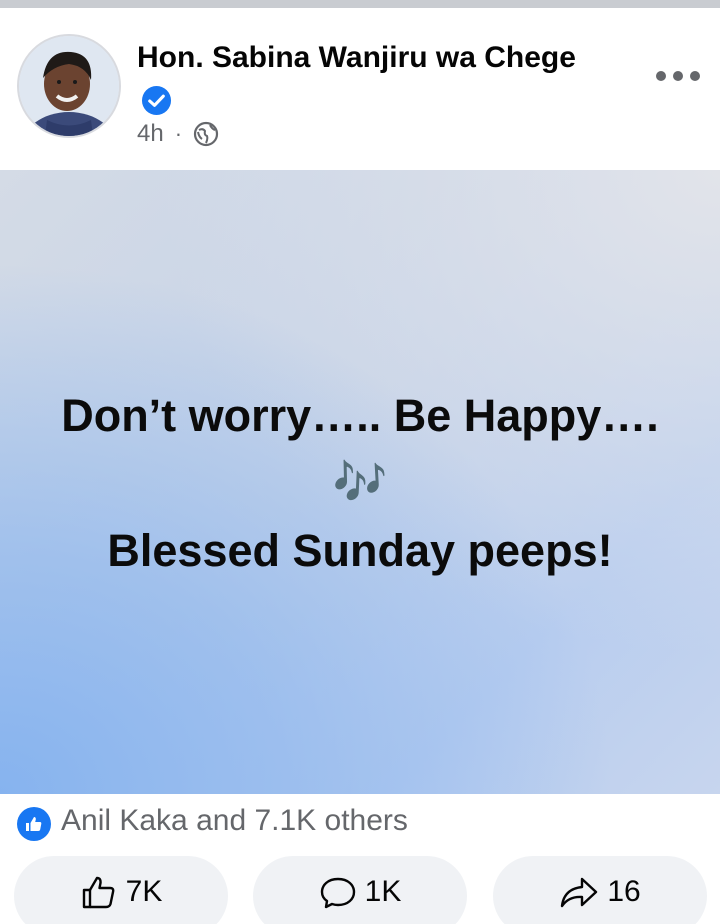 This screenshot has width=720, height=924. Describe the element at coordinates (356, 58) in the screenshot. I see `author-name: Hon. Sabina Wanjiru wa Chege` at that location.